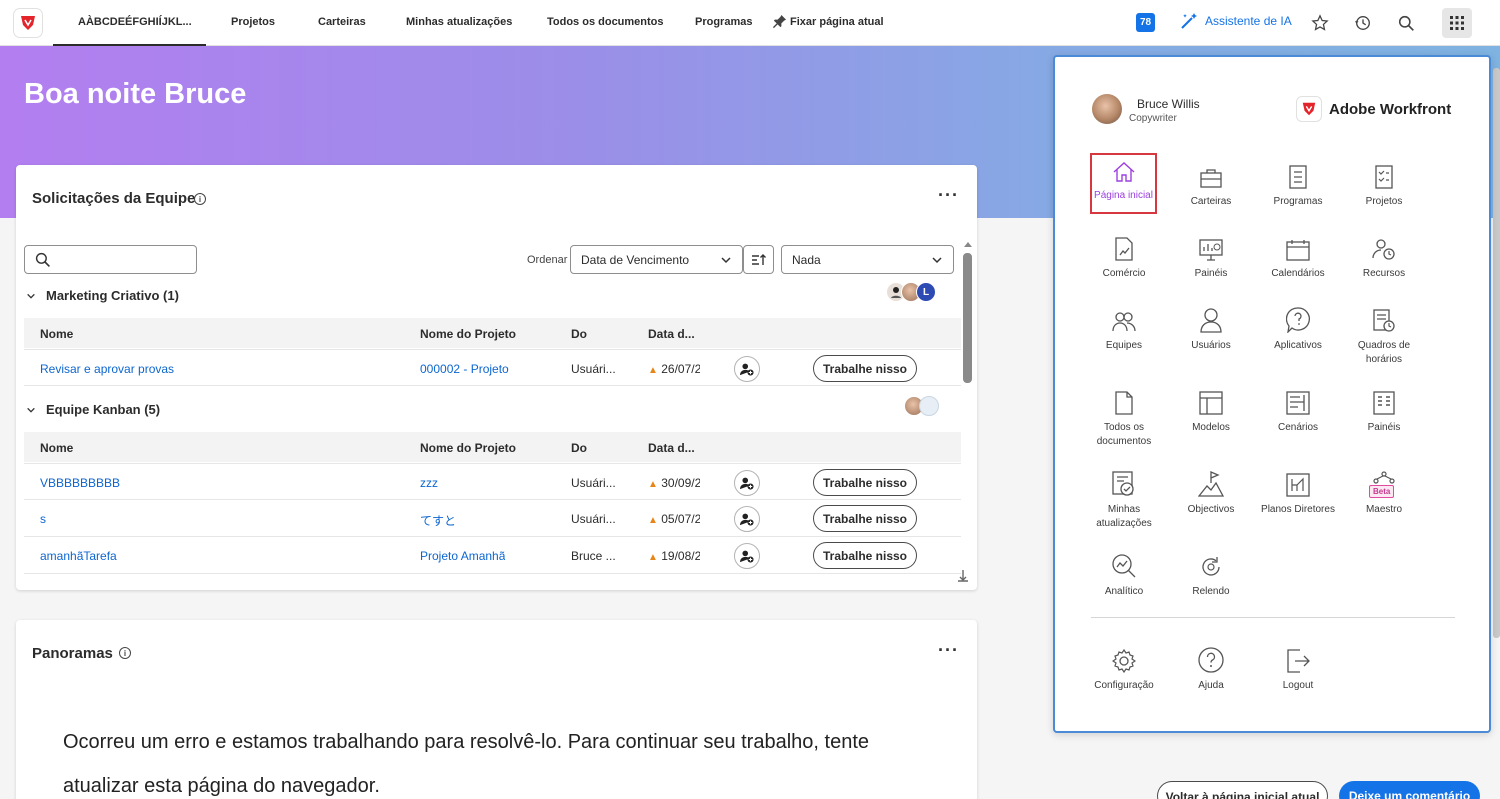  What do you see at coordinates (1298, 411) in the screenshot?
I see `tile-scenarios: Cenários` at bounding box center [1298, 411].